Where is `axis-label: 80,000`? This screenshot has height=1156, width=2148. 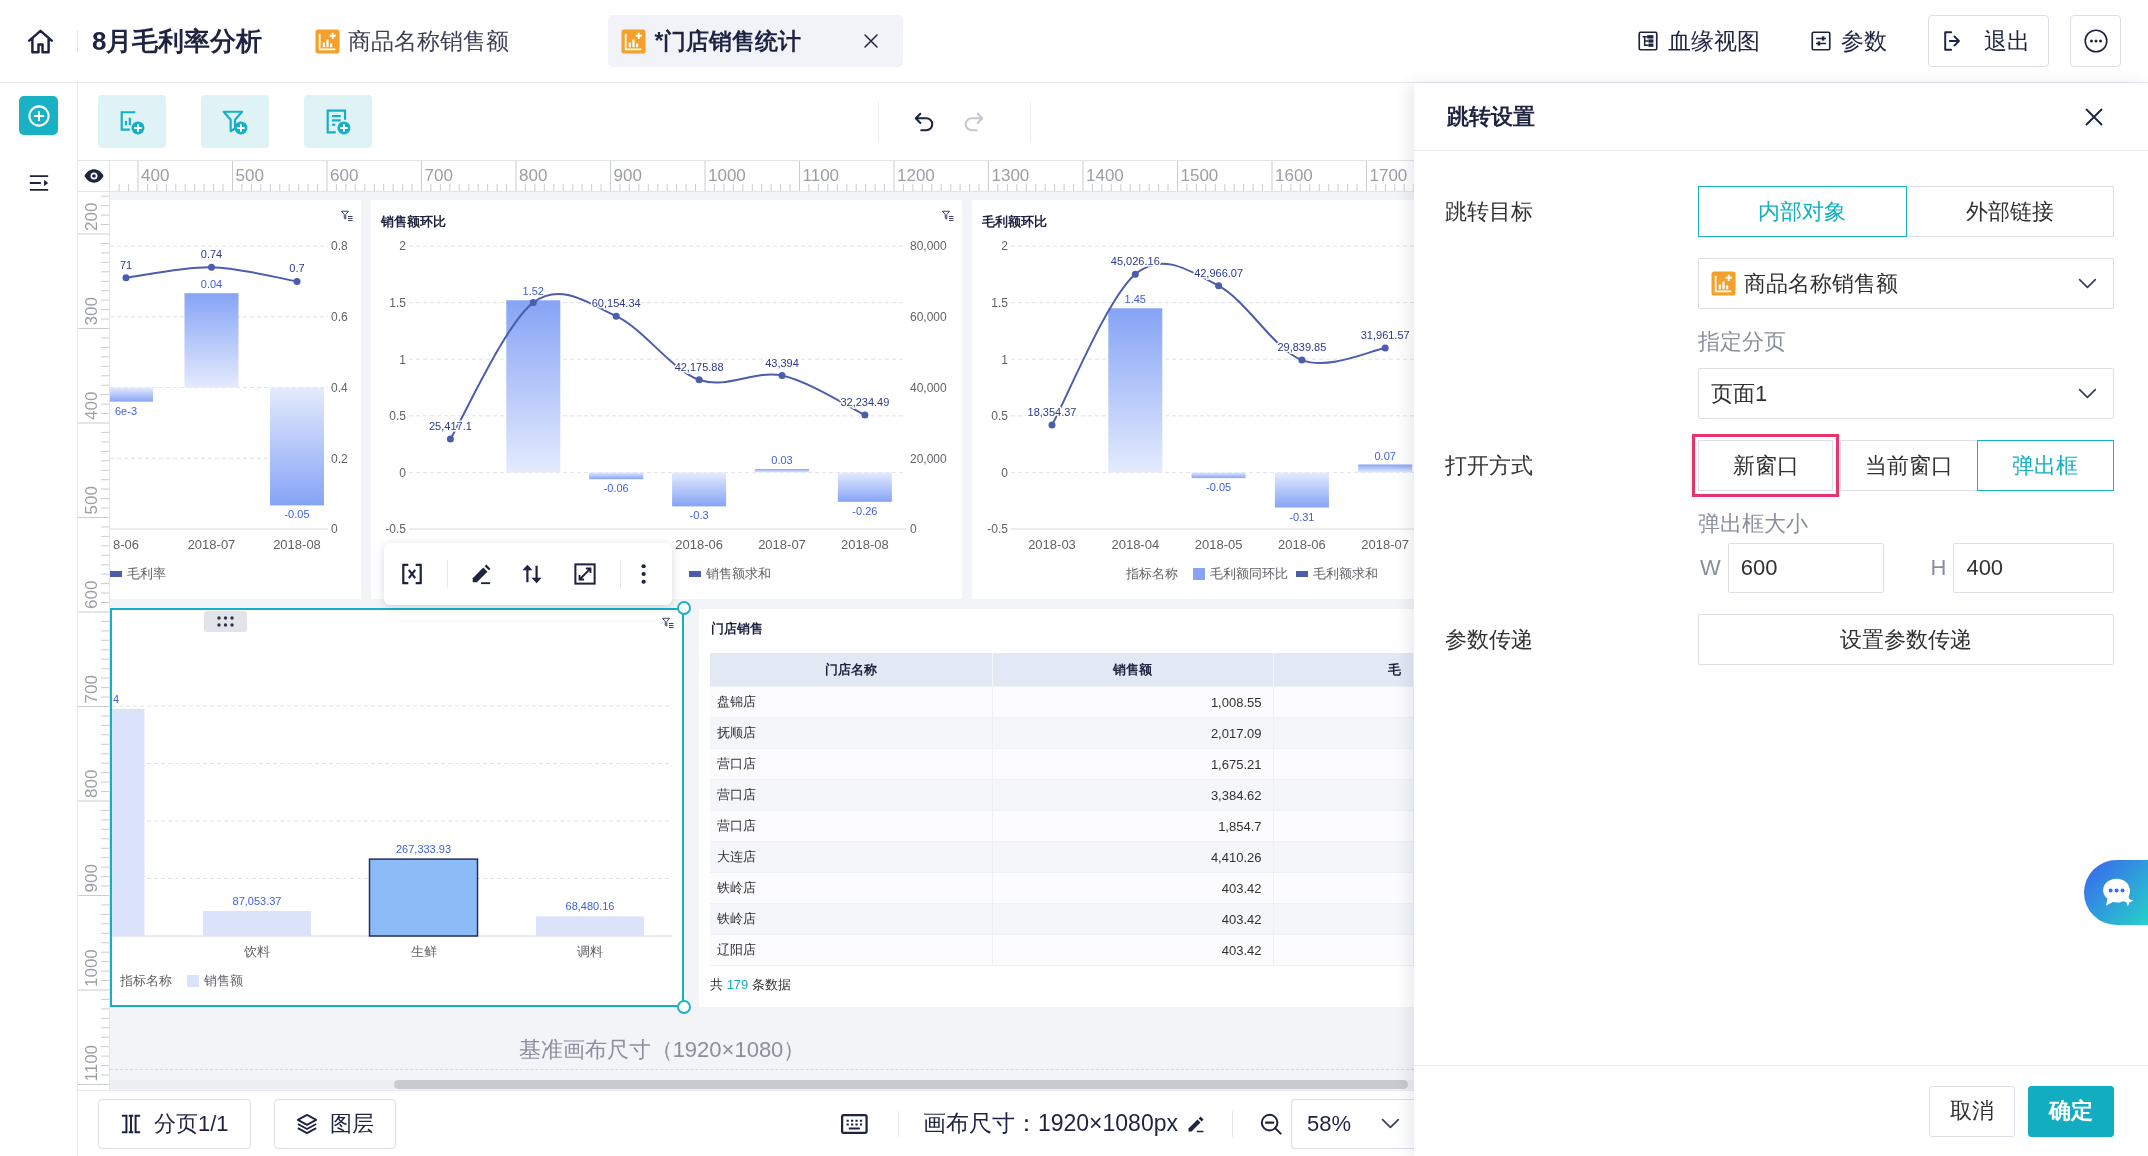
axis-label: 80,000 is located at coordinates (928, 246).